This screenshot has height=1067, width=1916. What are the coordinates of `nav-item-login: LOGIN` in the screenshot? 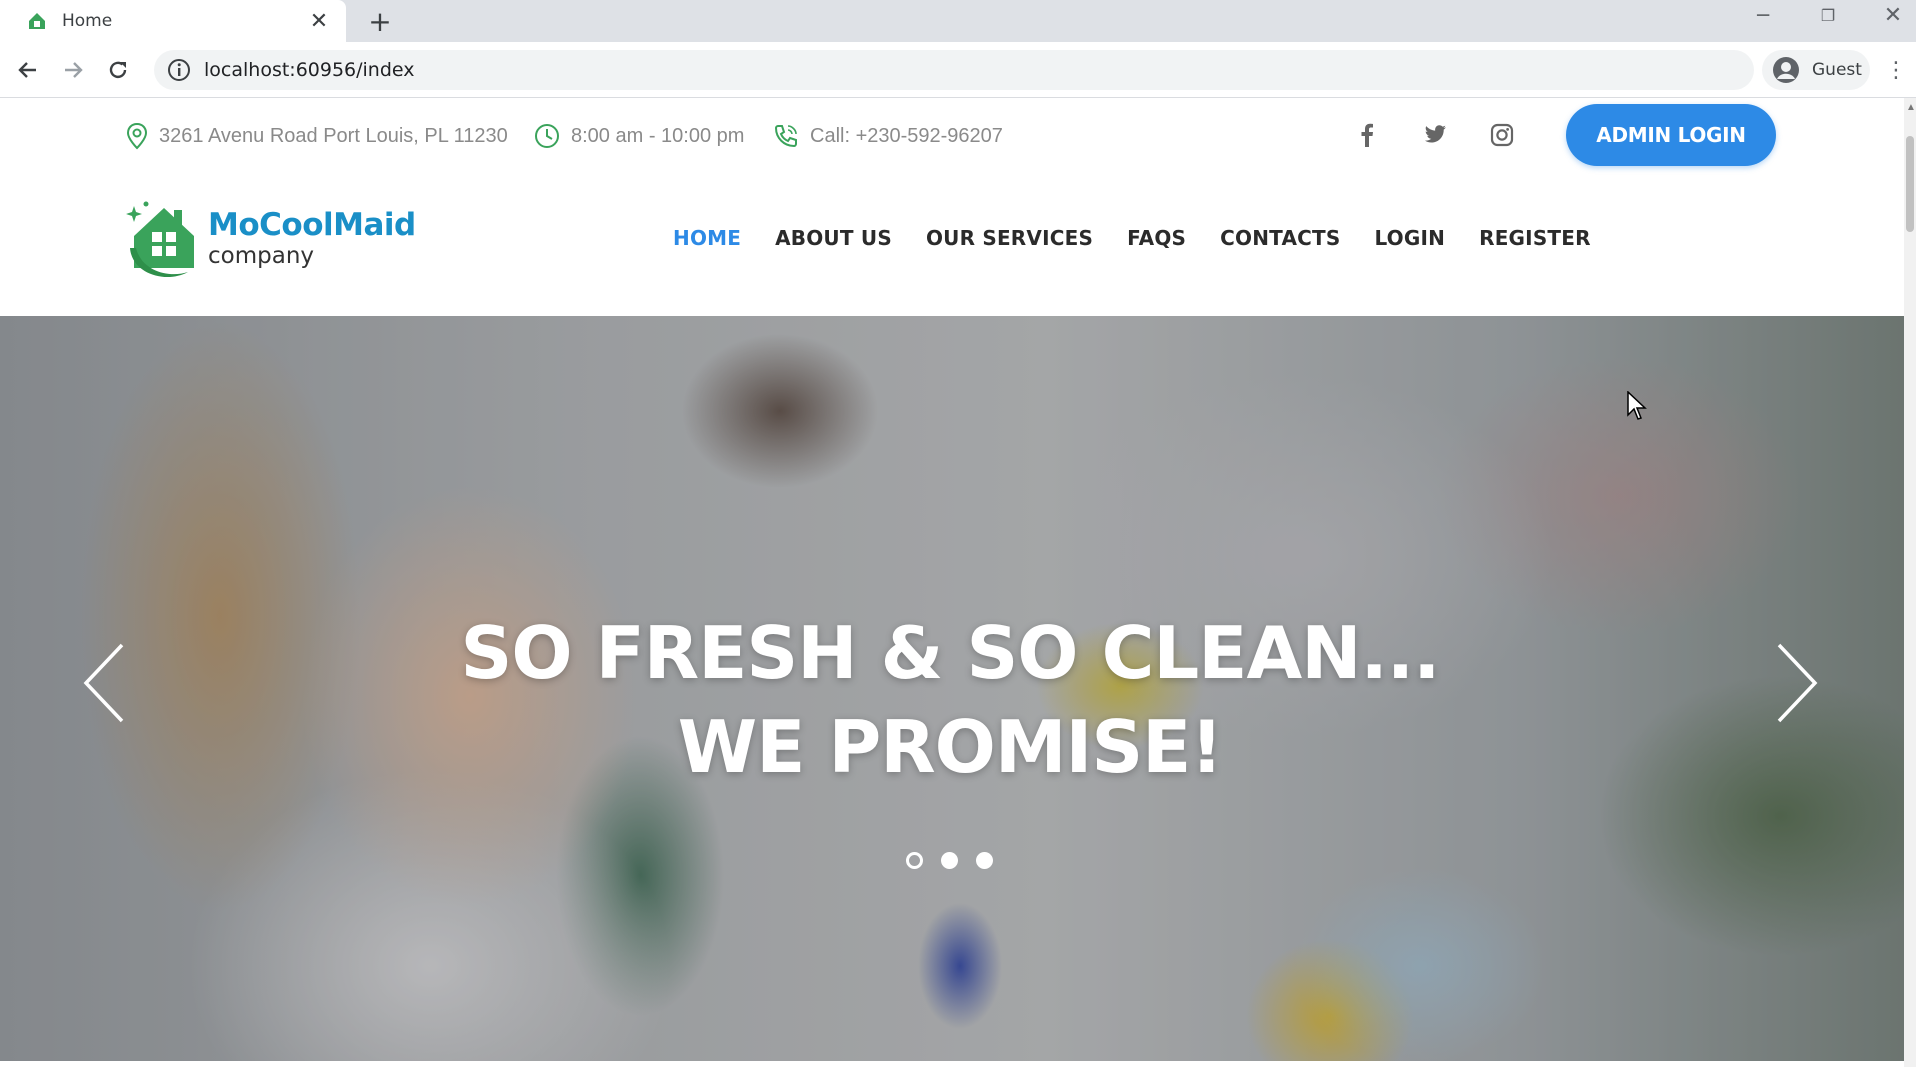 It's located at (1409, 238).